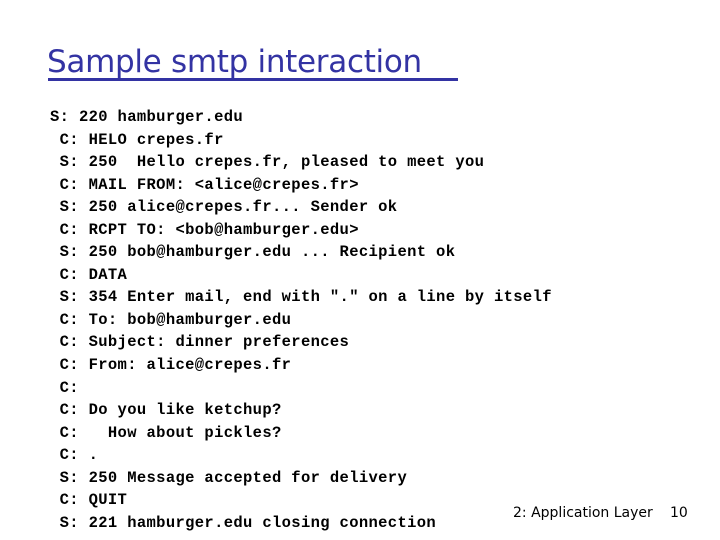  What do you see at coordinates (64, 387) in the screenshot?
I see `transcript-line: C:` at bounding box center [64, 387].